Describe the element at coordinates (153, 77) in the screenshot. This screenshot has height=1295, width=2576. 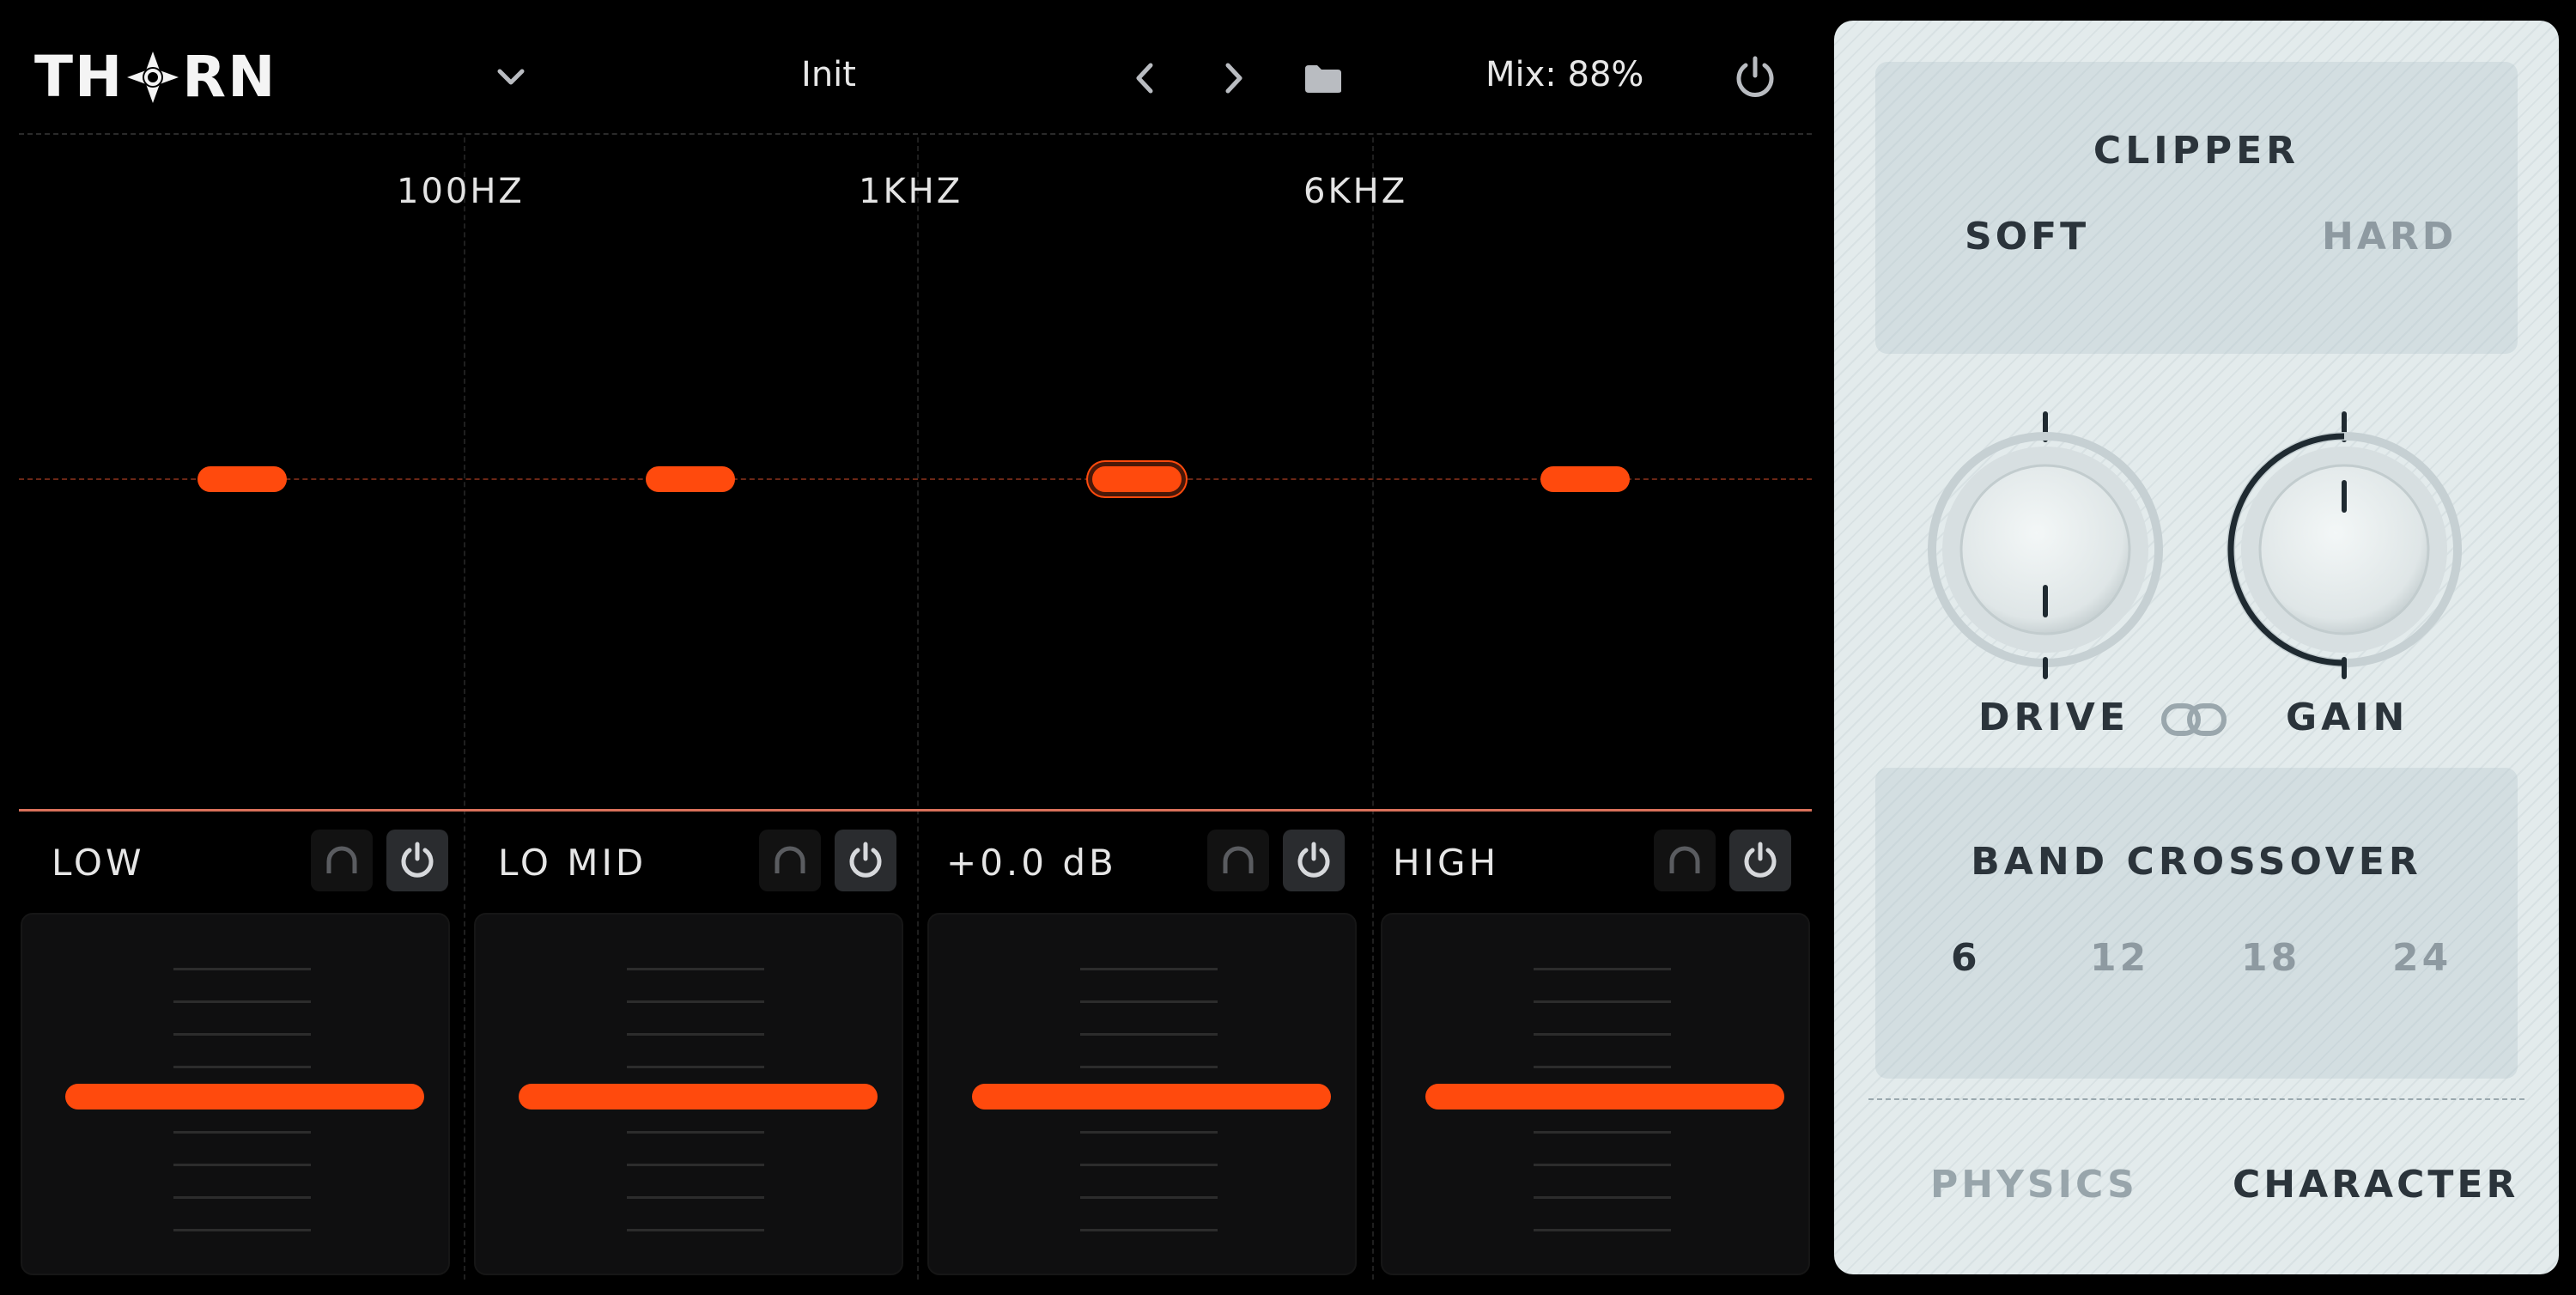
I see `logo-star-icon` at that location.